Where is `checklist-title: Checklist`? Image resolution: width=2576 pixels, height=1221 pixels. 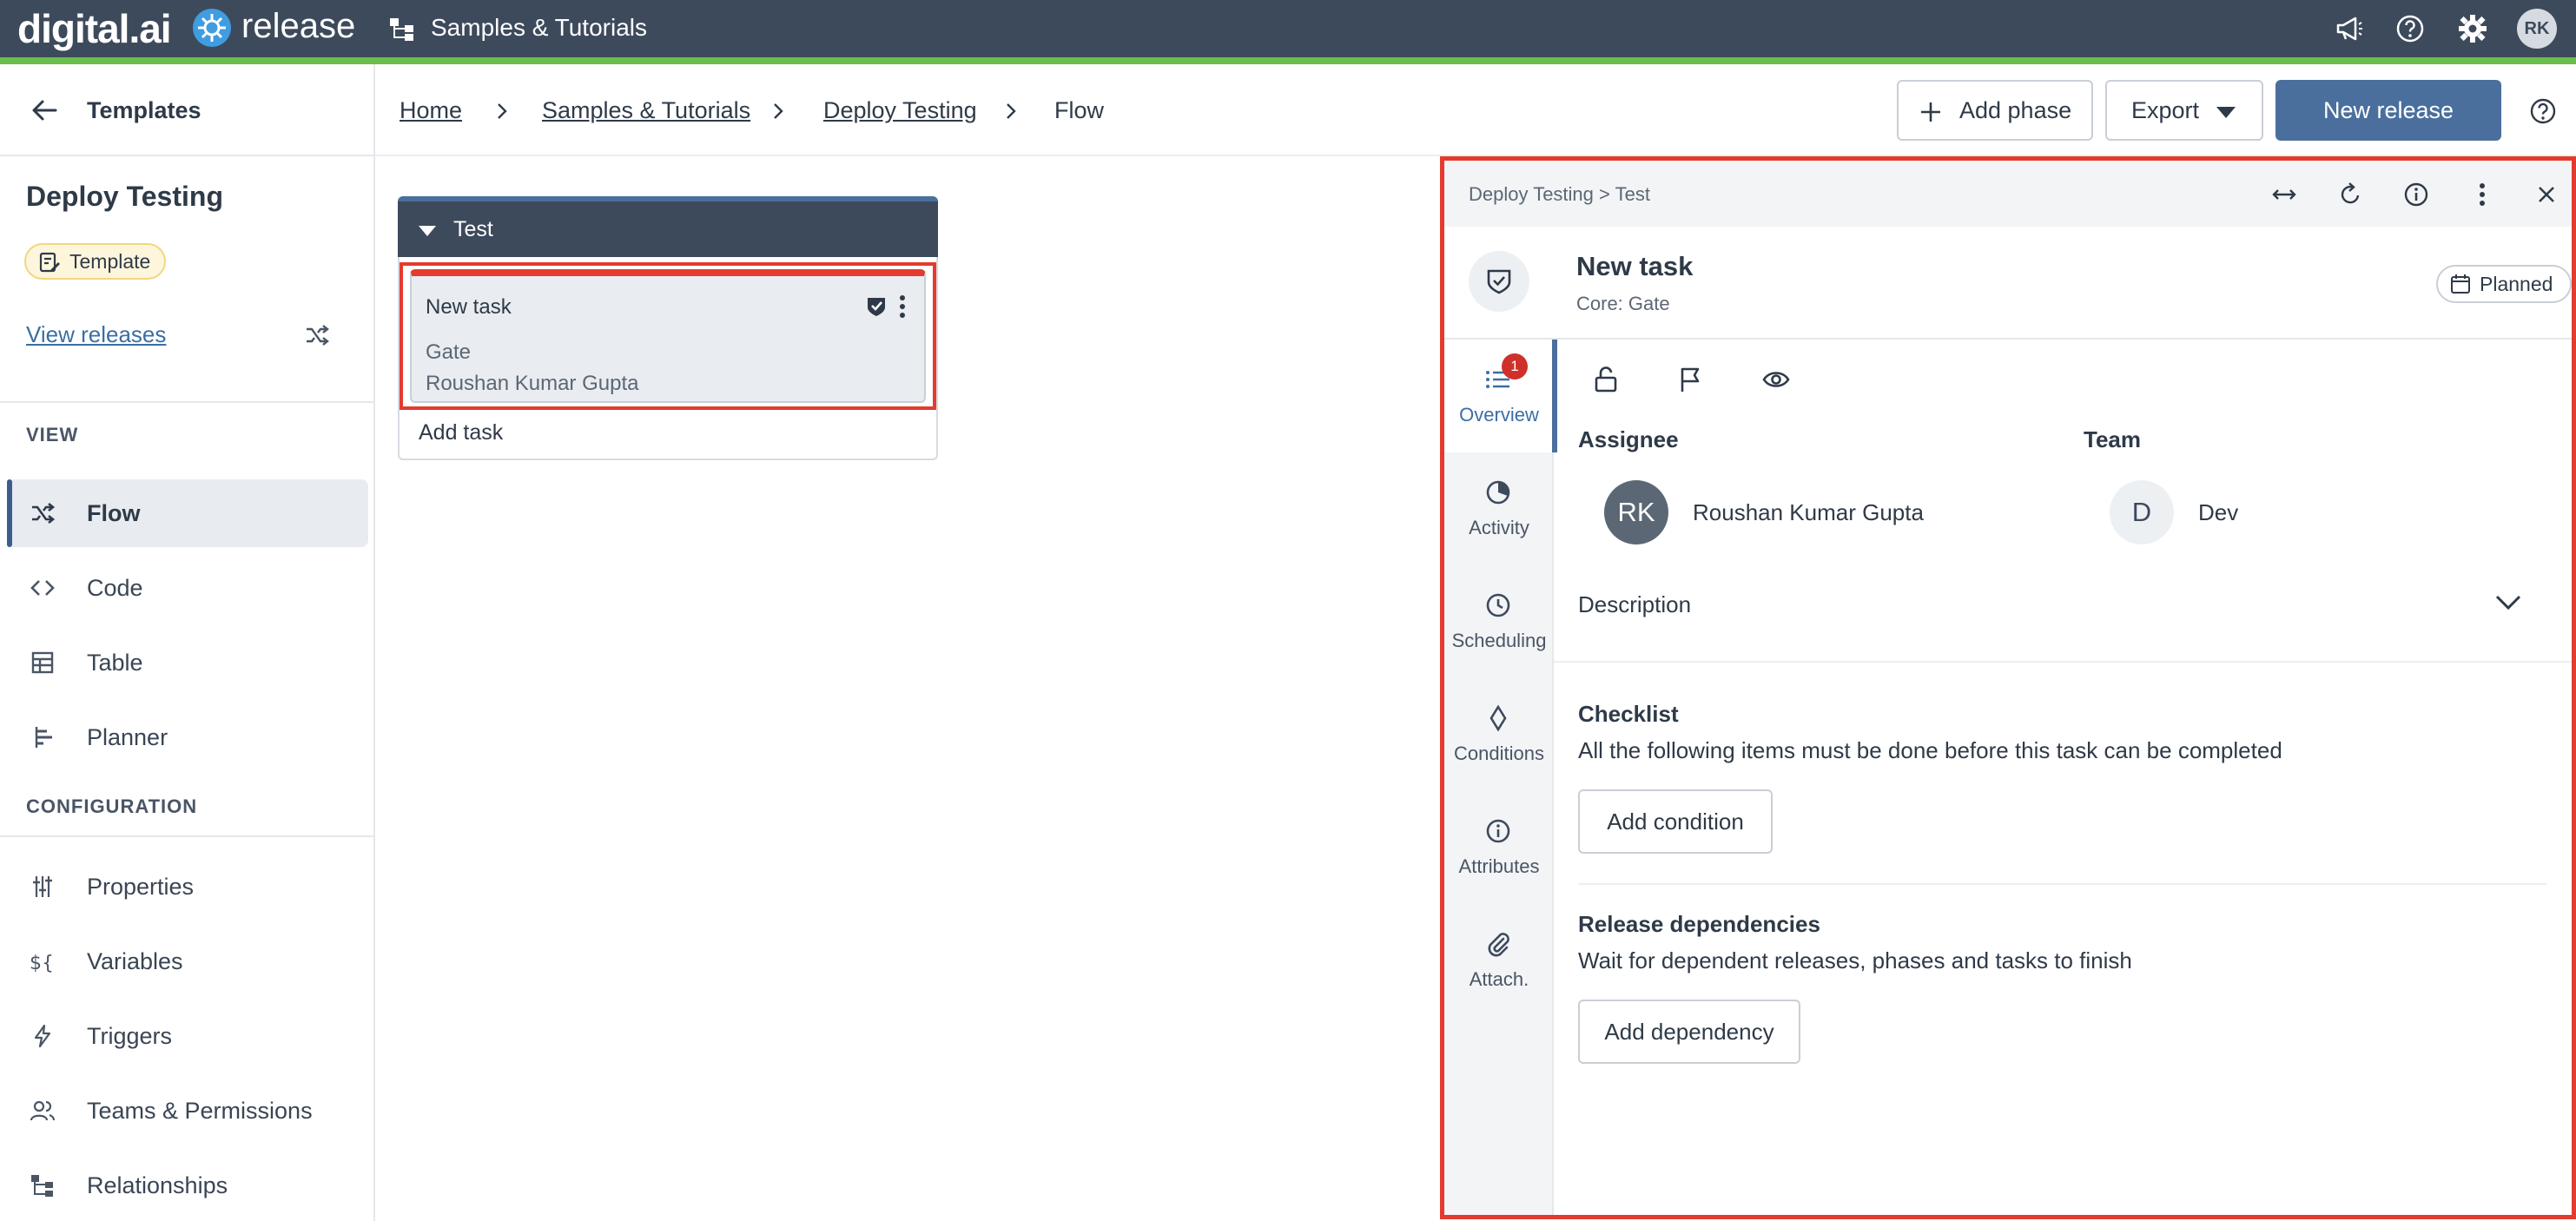
checklist-title: Checklist is located at coordinates (1628, 714).